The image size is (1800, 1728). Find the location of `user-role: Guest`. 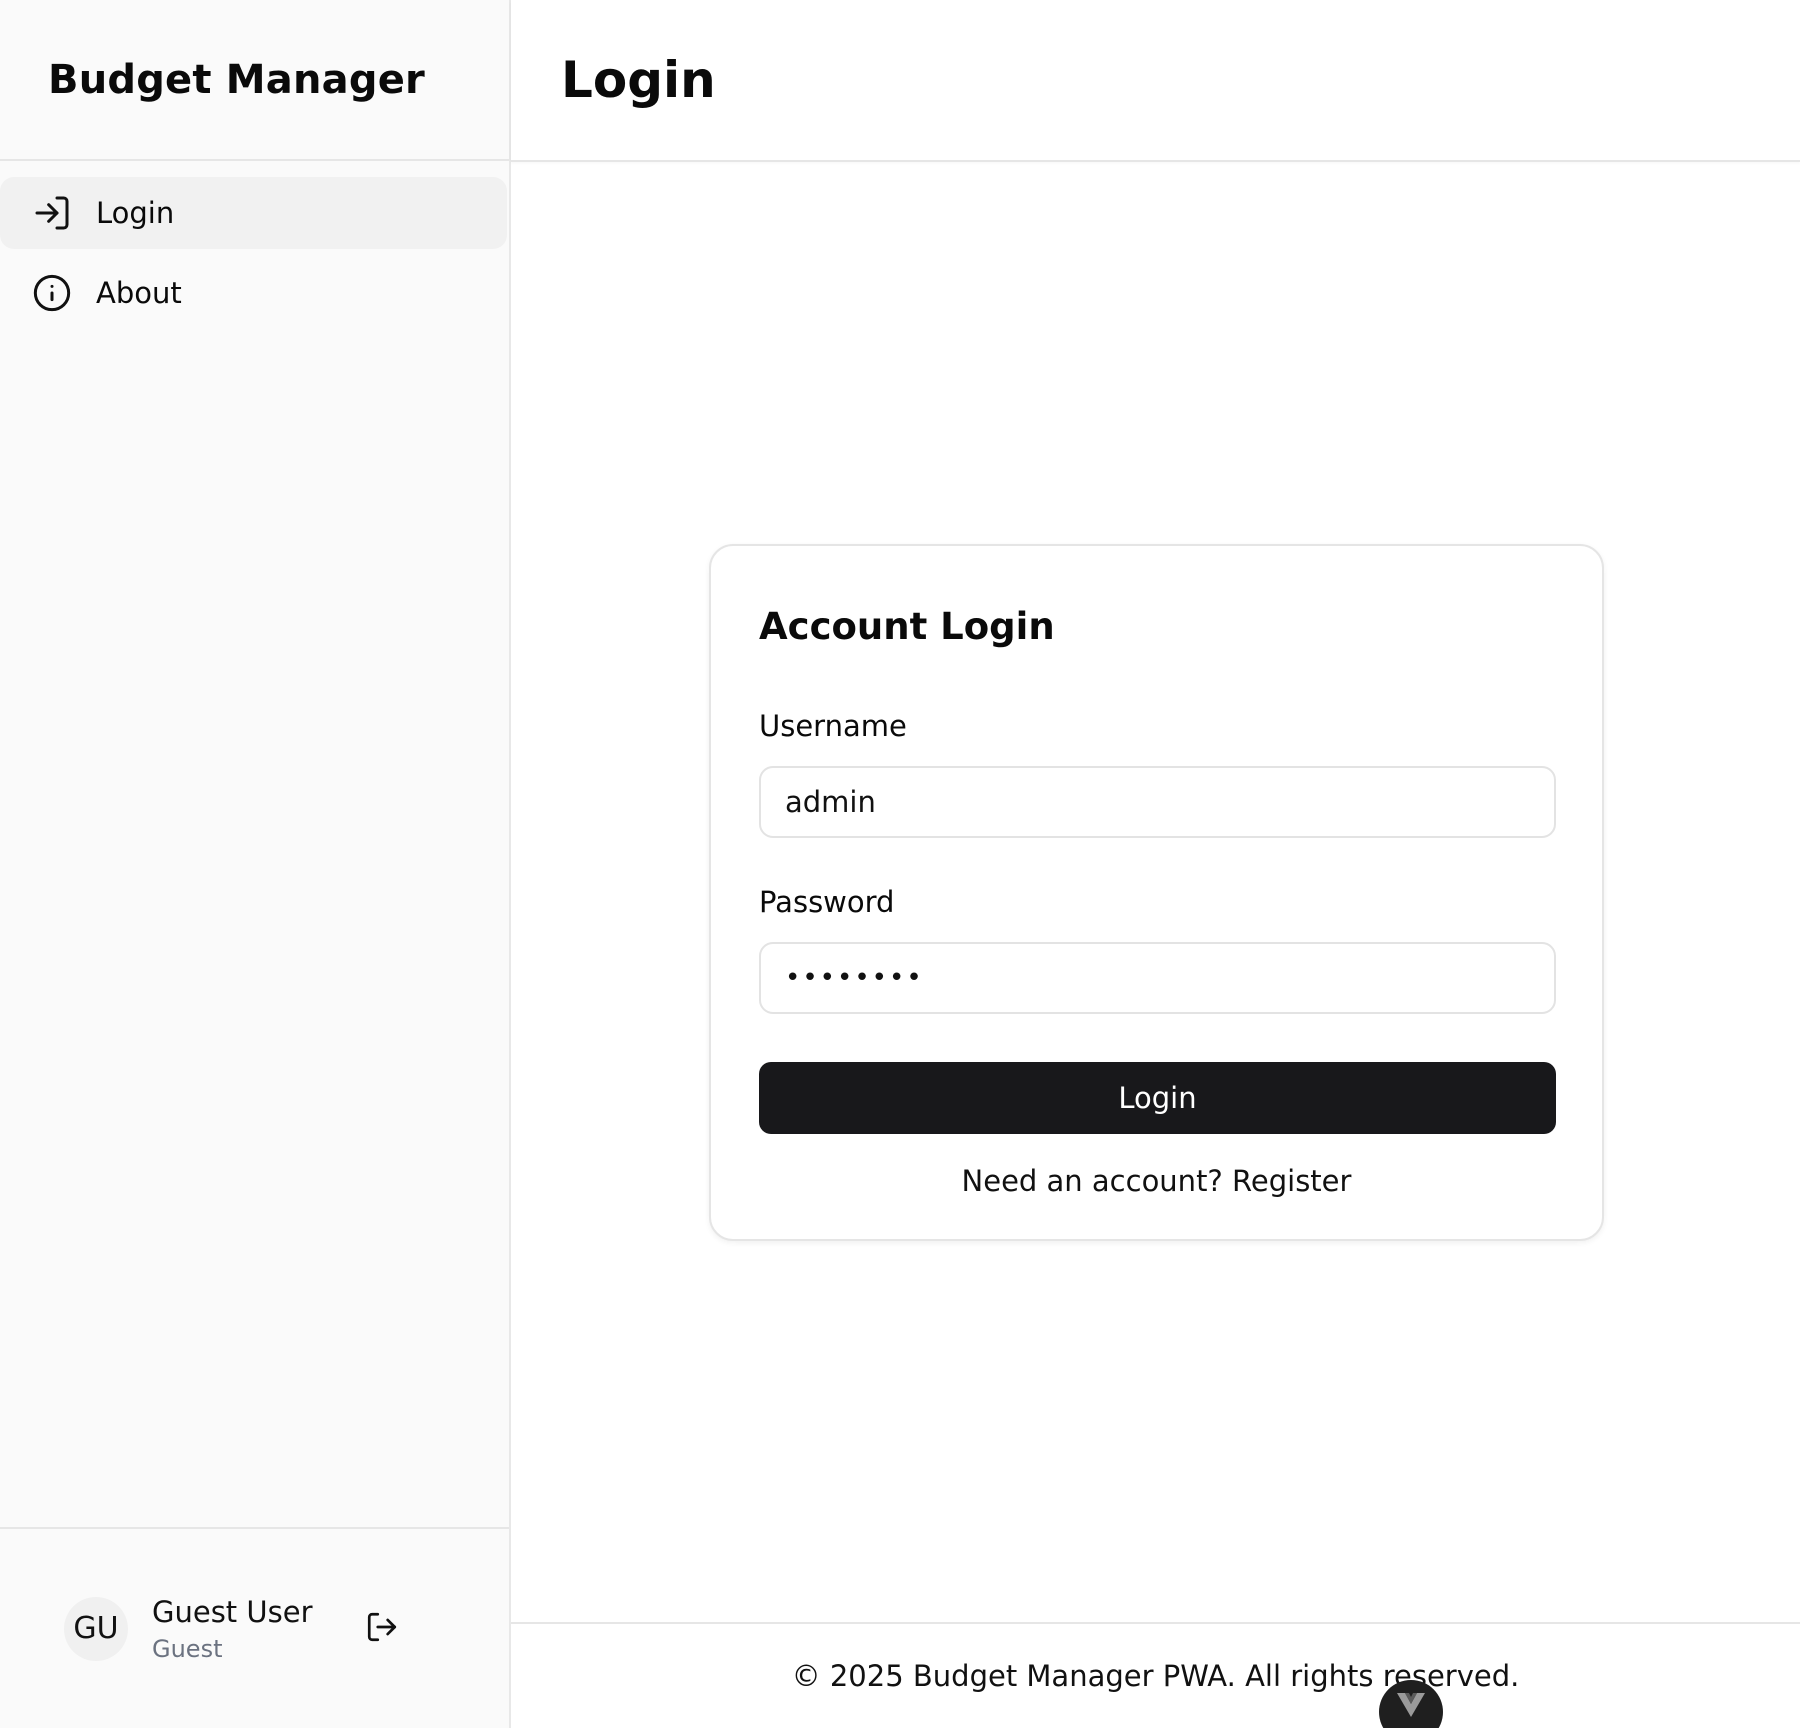

user-role: Guest is located at coordinates (187, 1648).